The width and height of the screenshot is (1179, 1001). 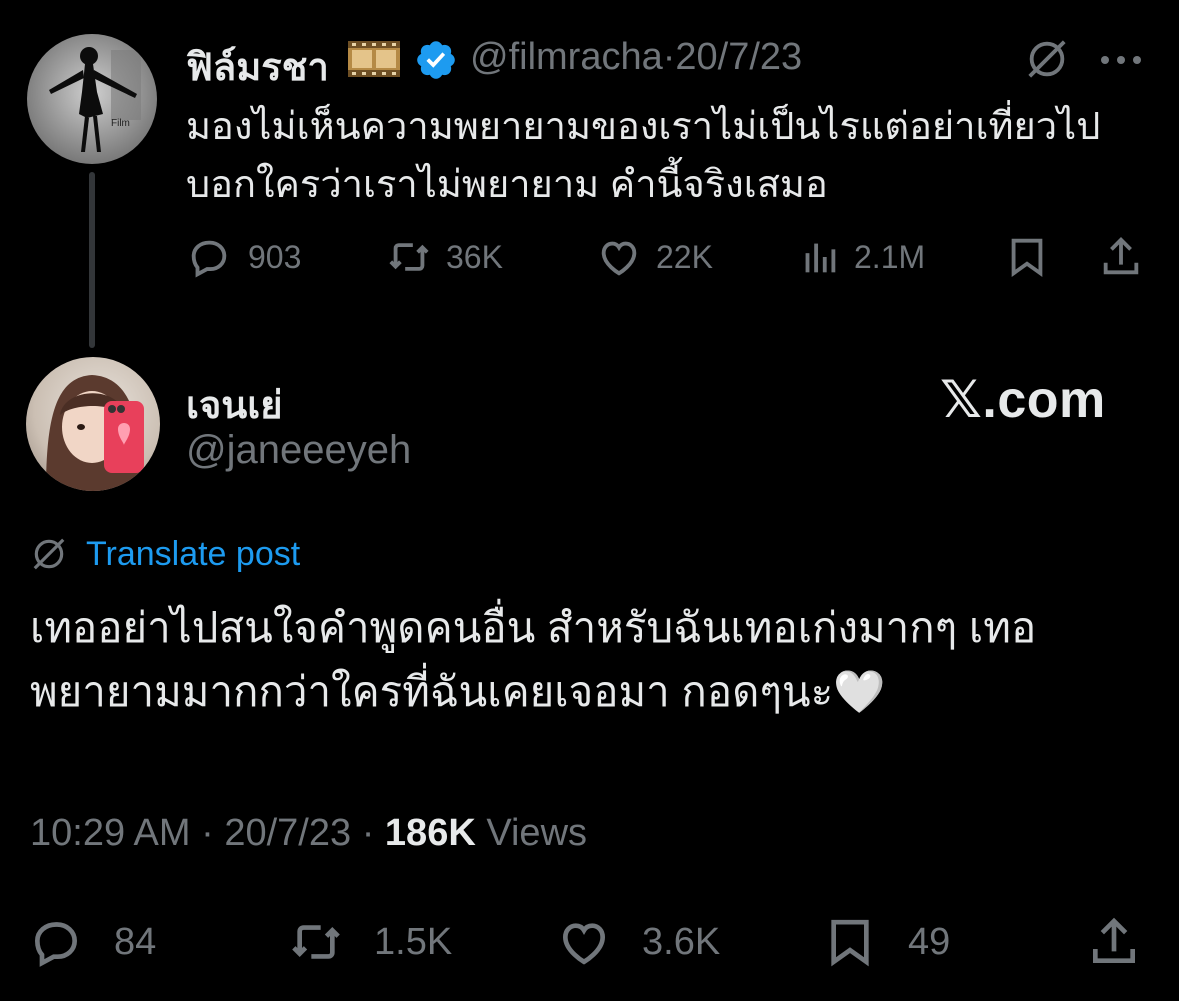 What do you see at coordinates (298, 450) in the screenshot?
I see `reply-author-handle: @janeeeyeh` at bounding box center [298, 450].